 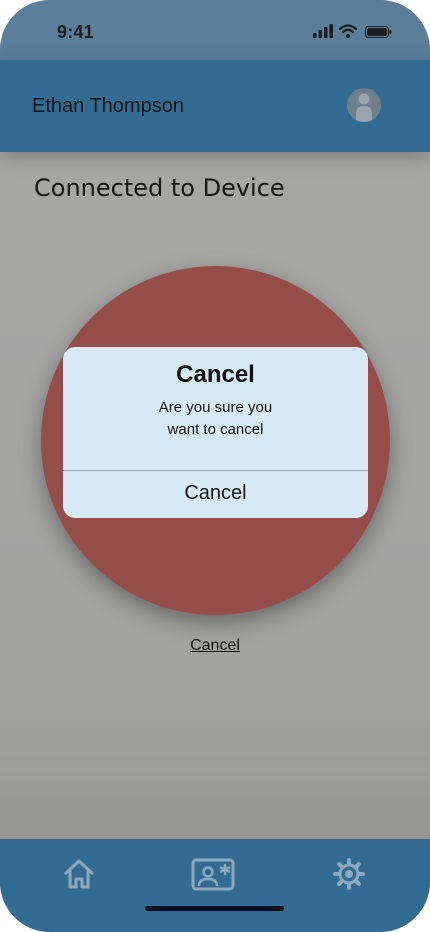 What do you see at coordinates (108, 106) in the screenshot?
I see `user-name: Ethan Thompson` at bounding box center [108, 106].